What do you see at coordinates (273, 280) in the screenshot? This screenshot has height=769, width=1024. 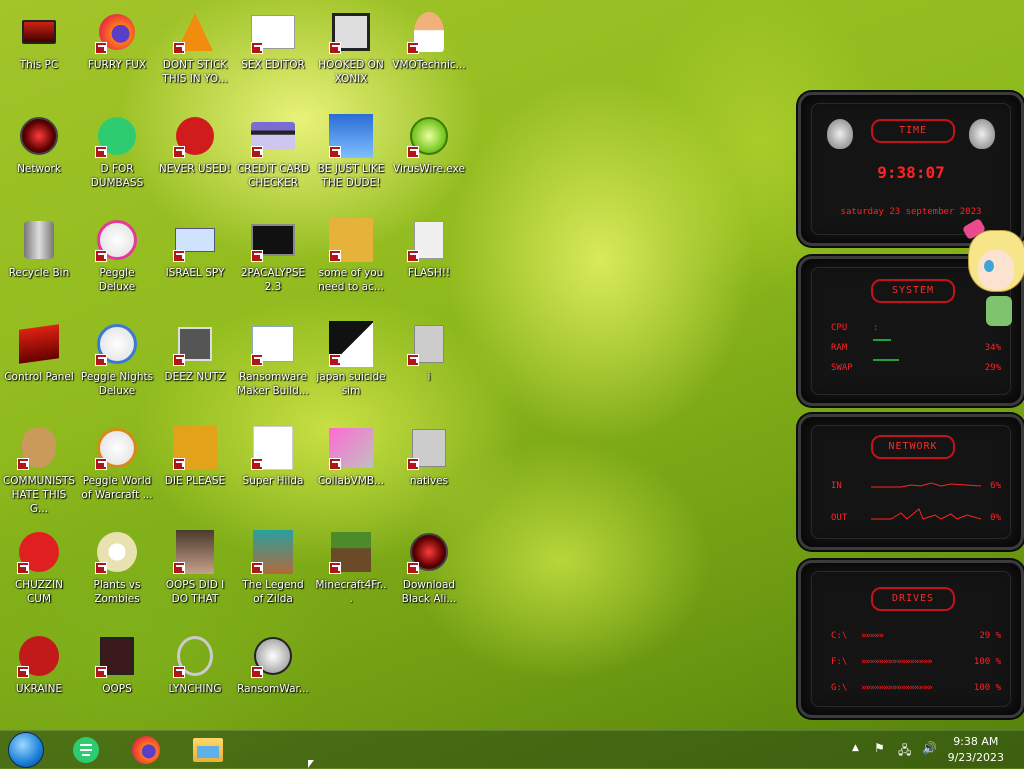 I see `desktop-icon-label: 2PACALYPSE 2.3` at bounding box center [273, 280].